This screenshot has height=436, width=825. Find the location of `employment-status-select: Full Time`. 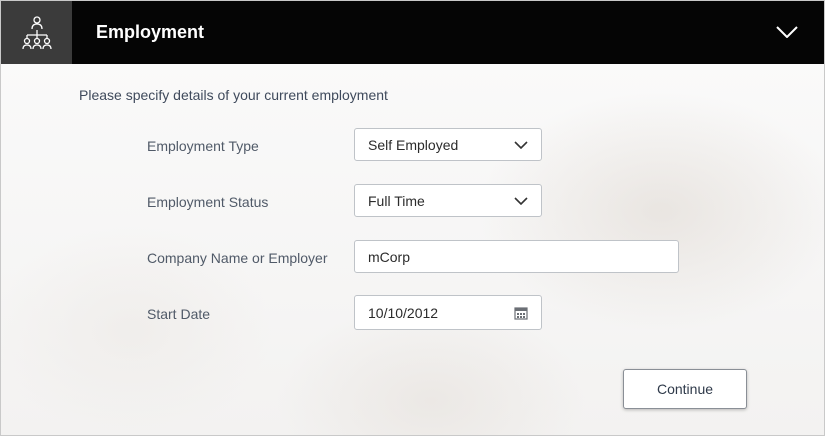

employment-status-select: Full Time is located at coordinates (448, 200).